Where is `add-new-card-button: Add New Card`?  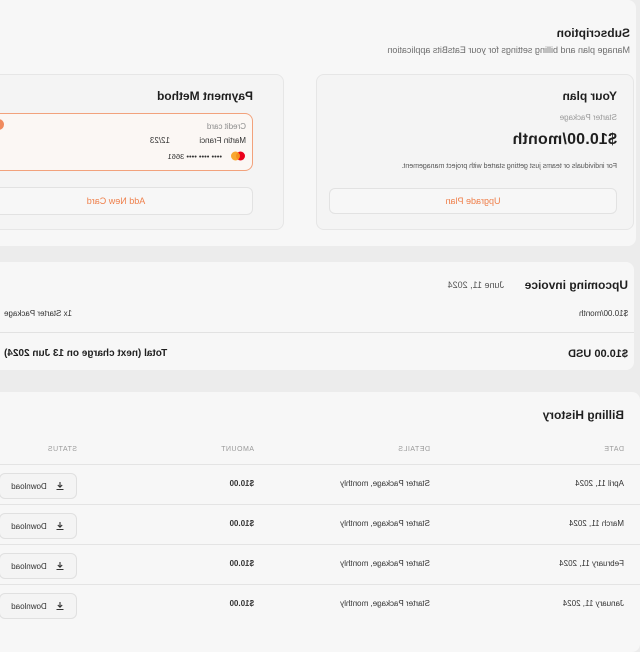 add-new-card-button: Add New Card is located at coordinates (126, 201).